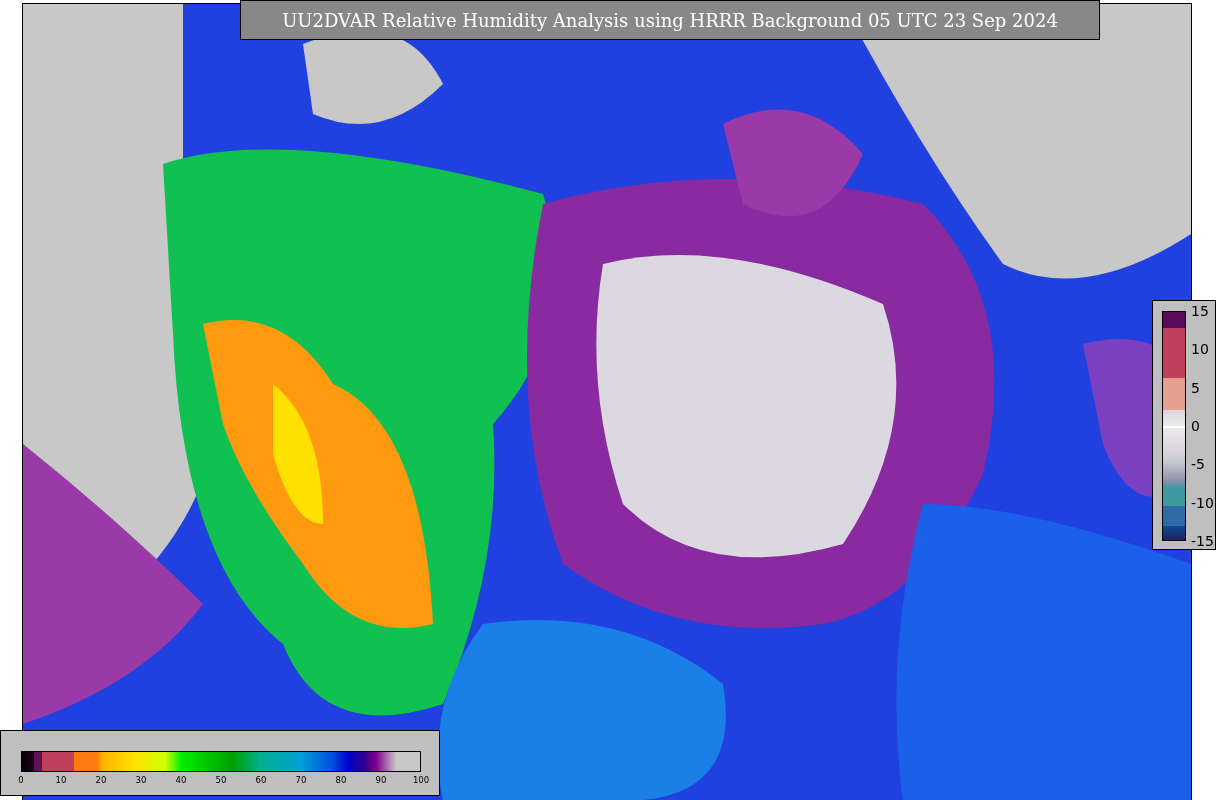 This screenshot has height=800, width=1216. Describe the element at coordinates (261, 780) in the screenshot. I see `tick-label: 60` at that location.